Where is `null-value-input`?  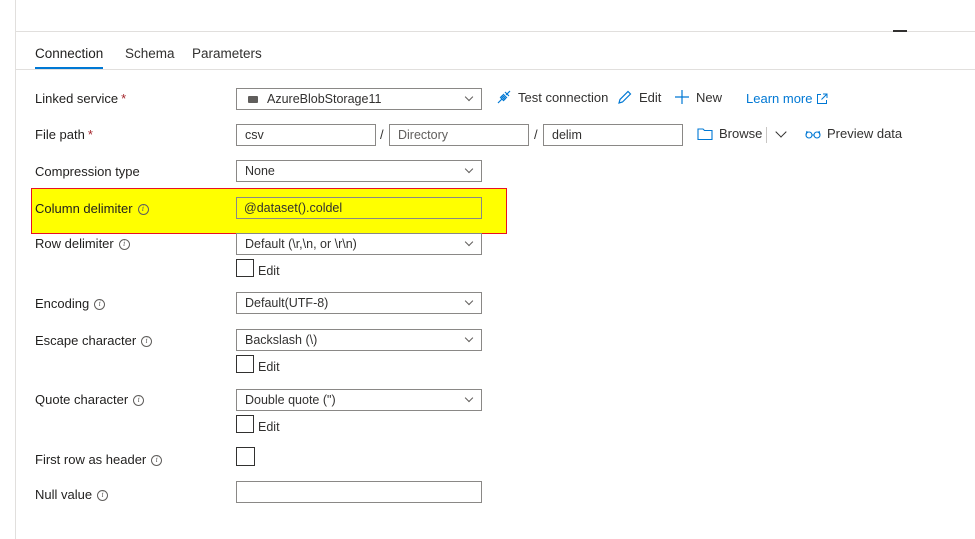
null-value-input is located at coordinates (359, 492).